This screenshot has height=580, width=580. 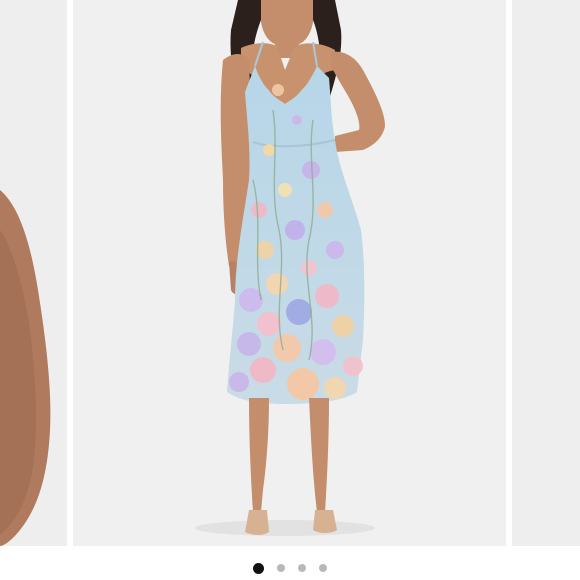 I want to click on carousel-pagination, so click(x=290, y=568).